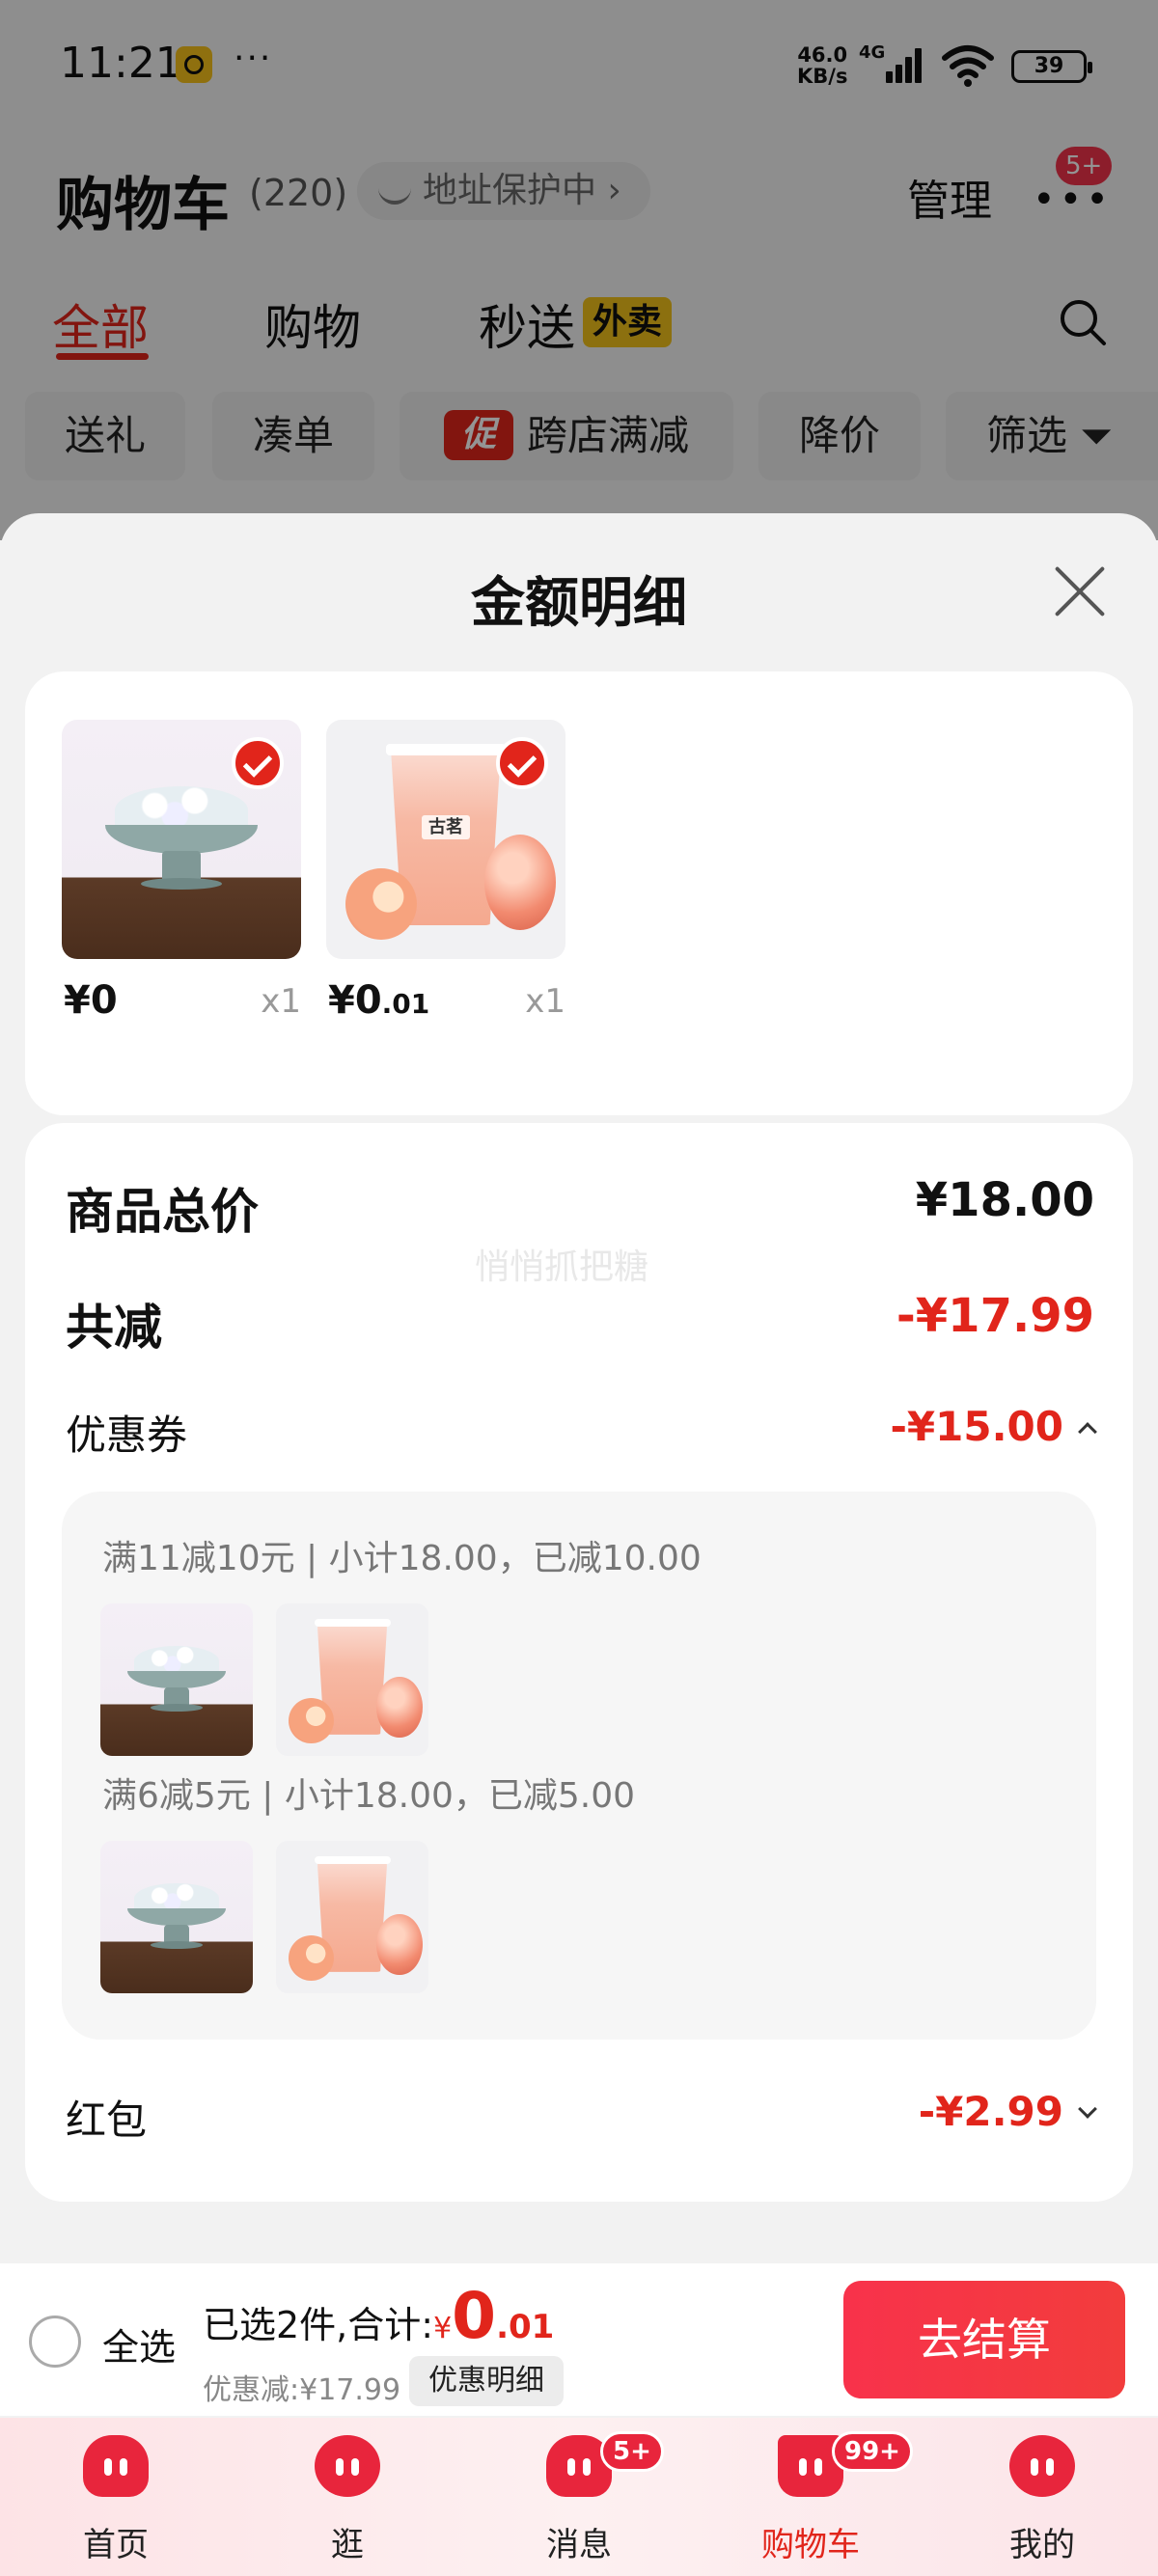  I want to click on discount-detail-button: 优惠明细, so click(486, 2381).